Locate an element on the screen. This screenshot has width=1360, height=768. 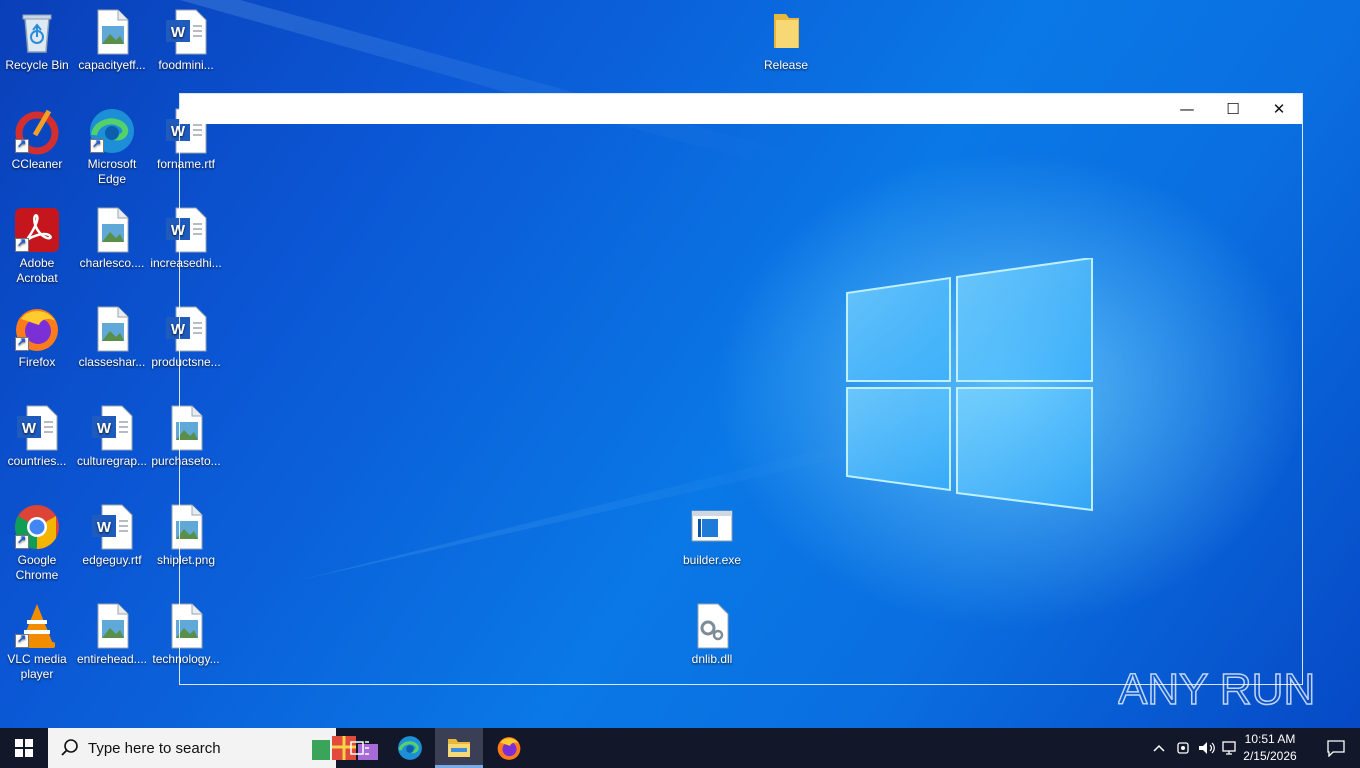
desktop-icon-vlc: VLC media player is located at coordinates (37, 642).